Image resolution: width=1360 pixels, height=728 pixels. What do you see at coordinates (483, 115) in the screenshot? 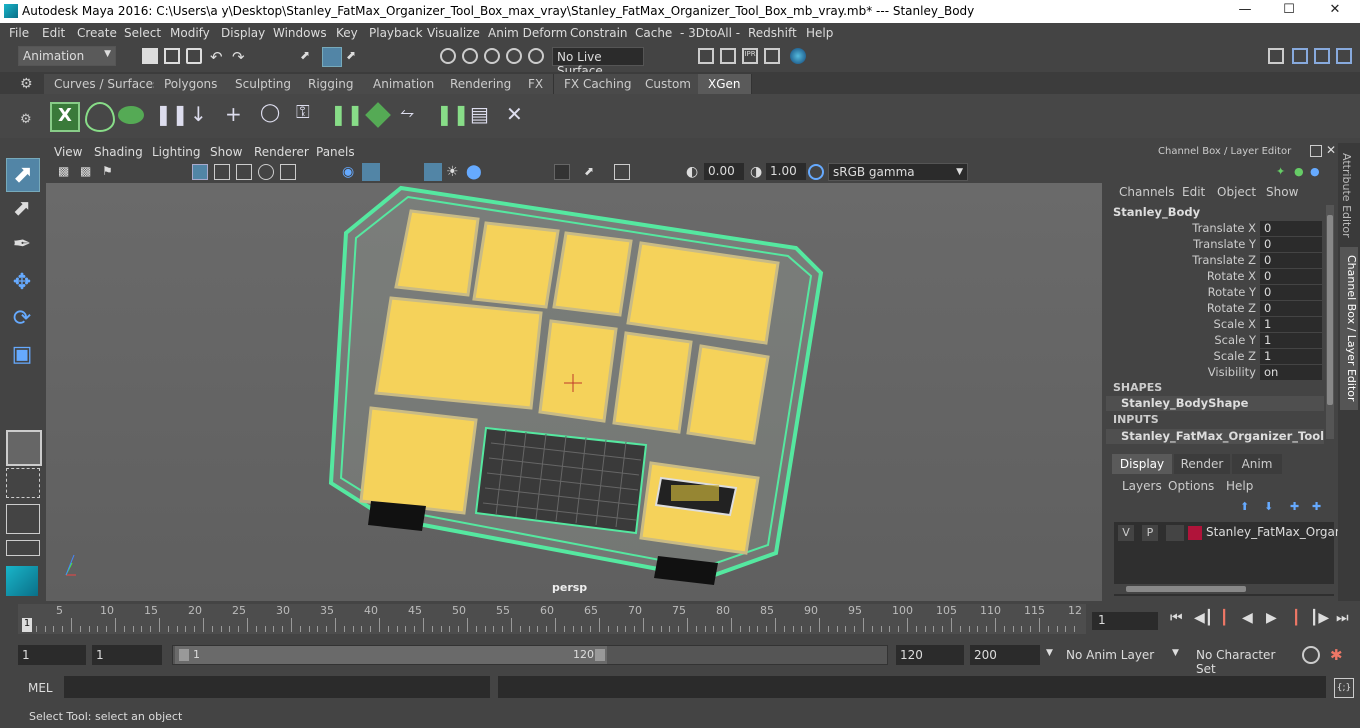
I see `xgen-groom-icon: ▤` at bounding box center [483, 115].